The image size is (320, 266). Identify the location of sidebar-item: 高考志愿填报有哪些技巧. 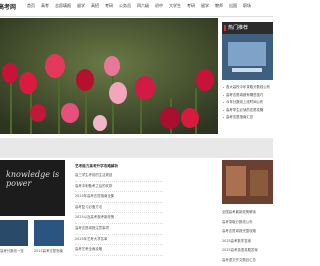
(247, 96).